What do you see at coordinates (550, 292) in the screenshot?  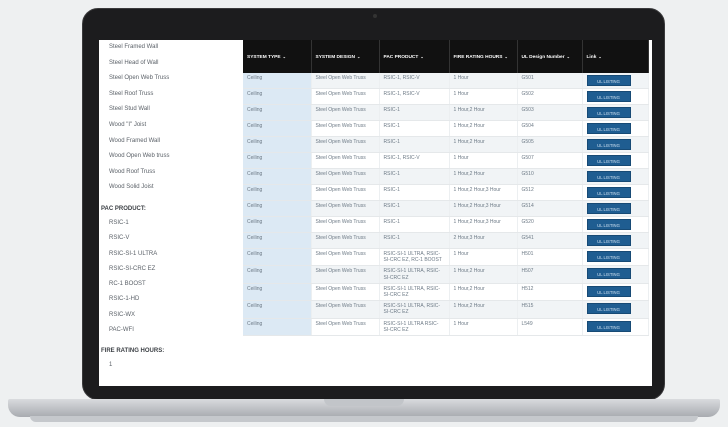 I see `ul-design-number-cell: H512` at bounding box center [550, 292].